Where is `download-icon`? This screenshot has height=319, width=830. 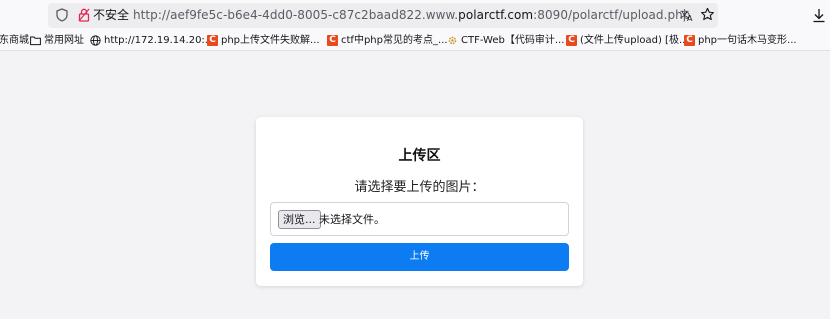 download-icon is located at coordinates (819, 15).